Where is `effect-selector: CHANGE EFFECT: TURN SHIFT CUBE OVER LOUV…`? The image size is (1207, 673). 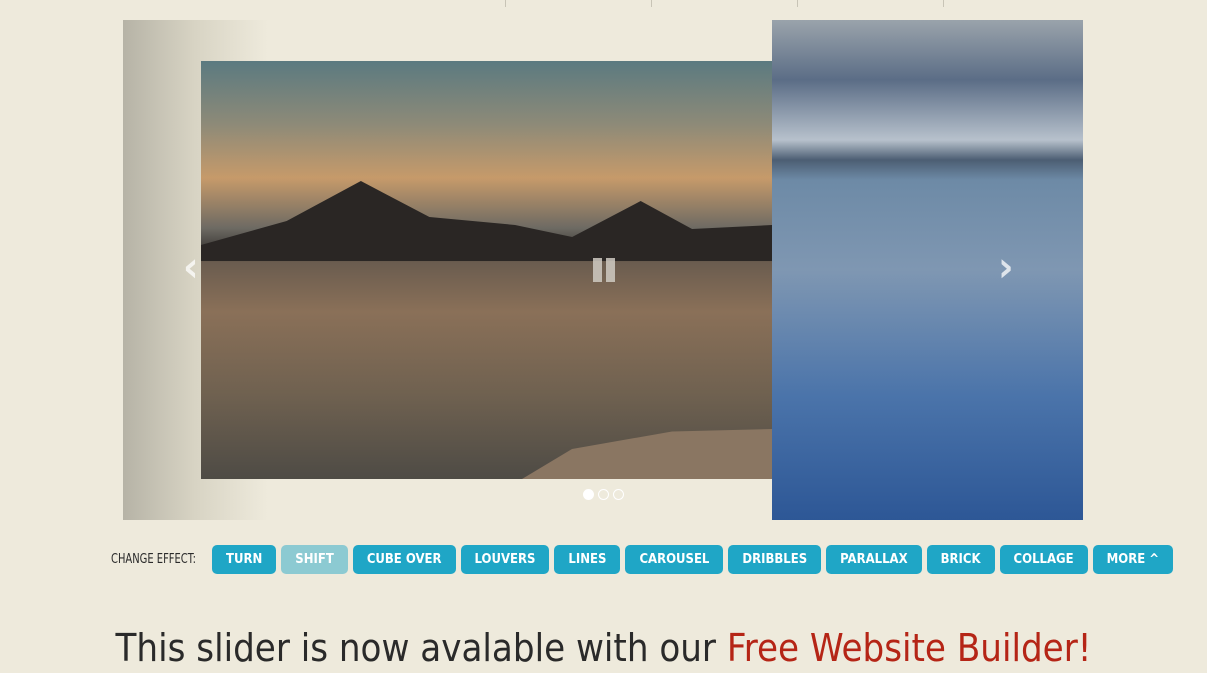 effect-selector: CHANGE EFFECT: TURN SHIFT CUBE OVER LOUV… is located at coordinates (642, 559).